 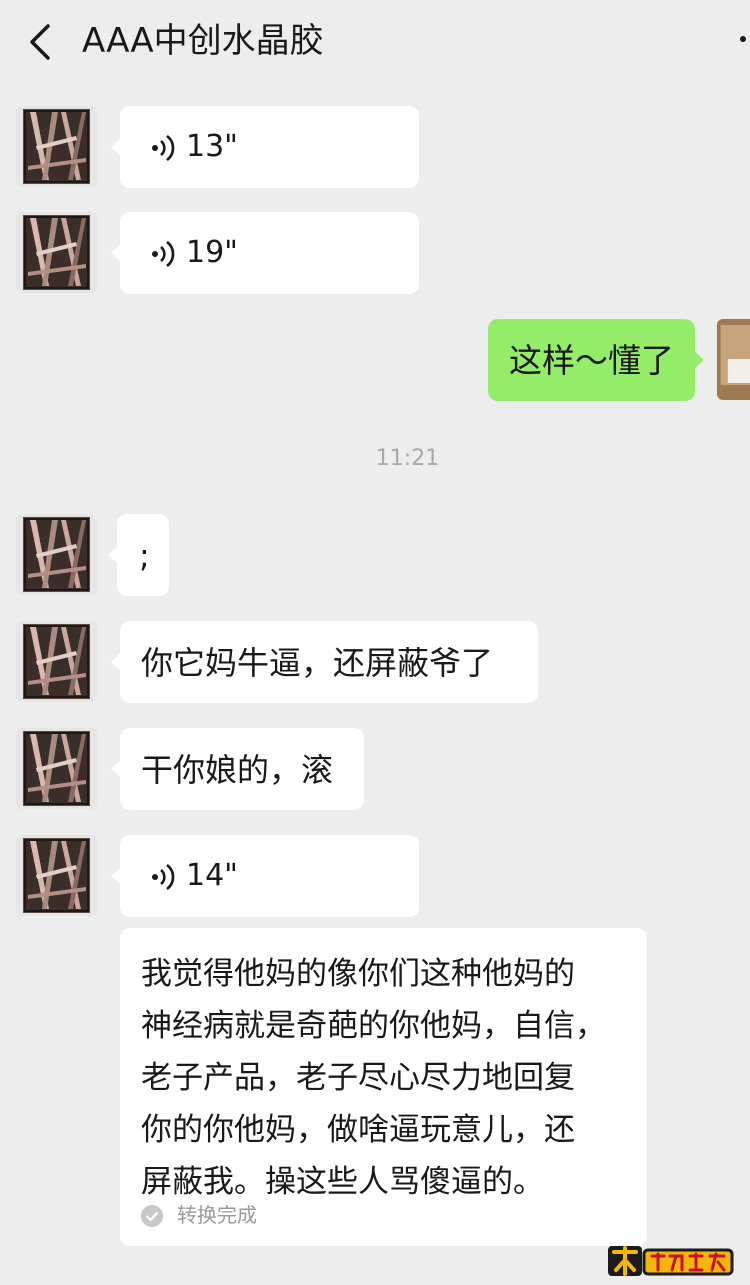 I want to click on transcription-line: 你的你他妈，做啥逼玩意儿，还, so click(x=358, y=1130).